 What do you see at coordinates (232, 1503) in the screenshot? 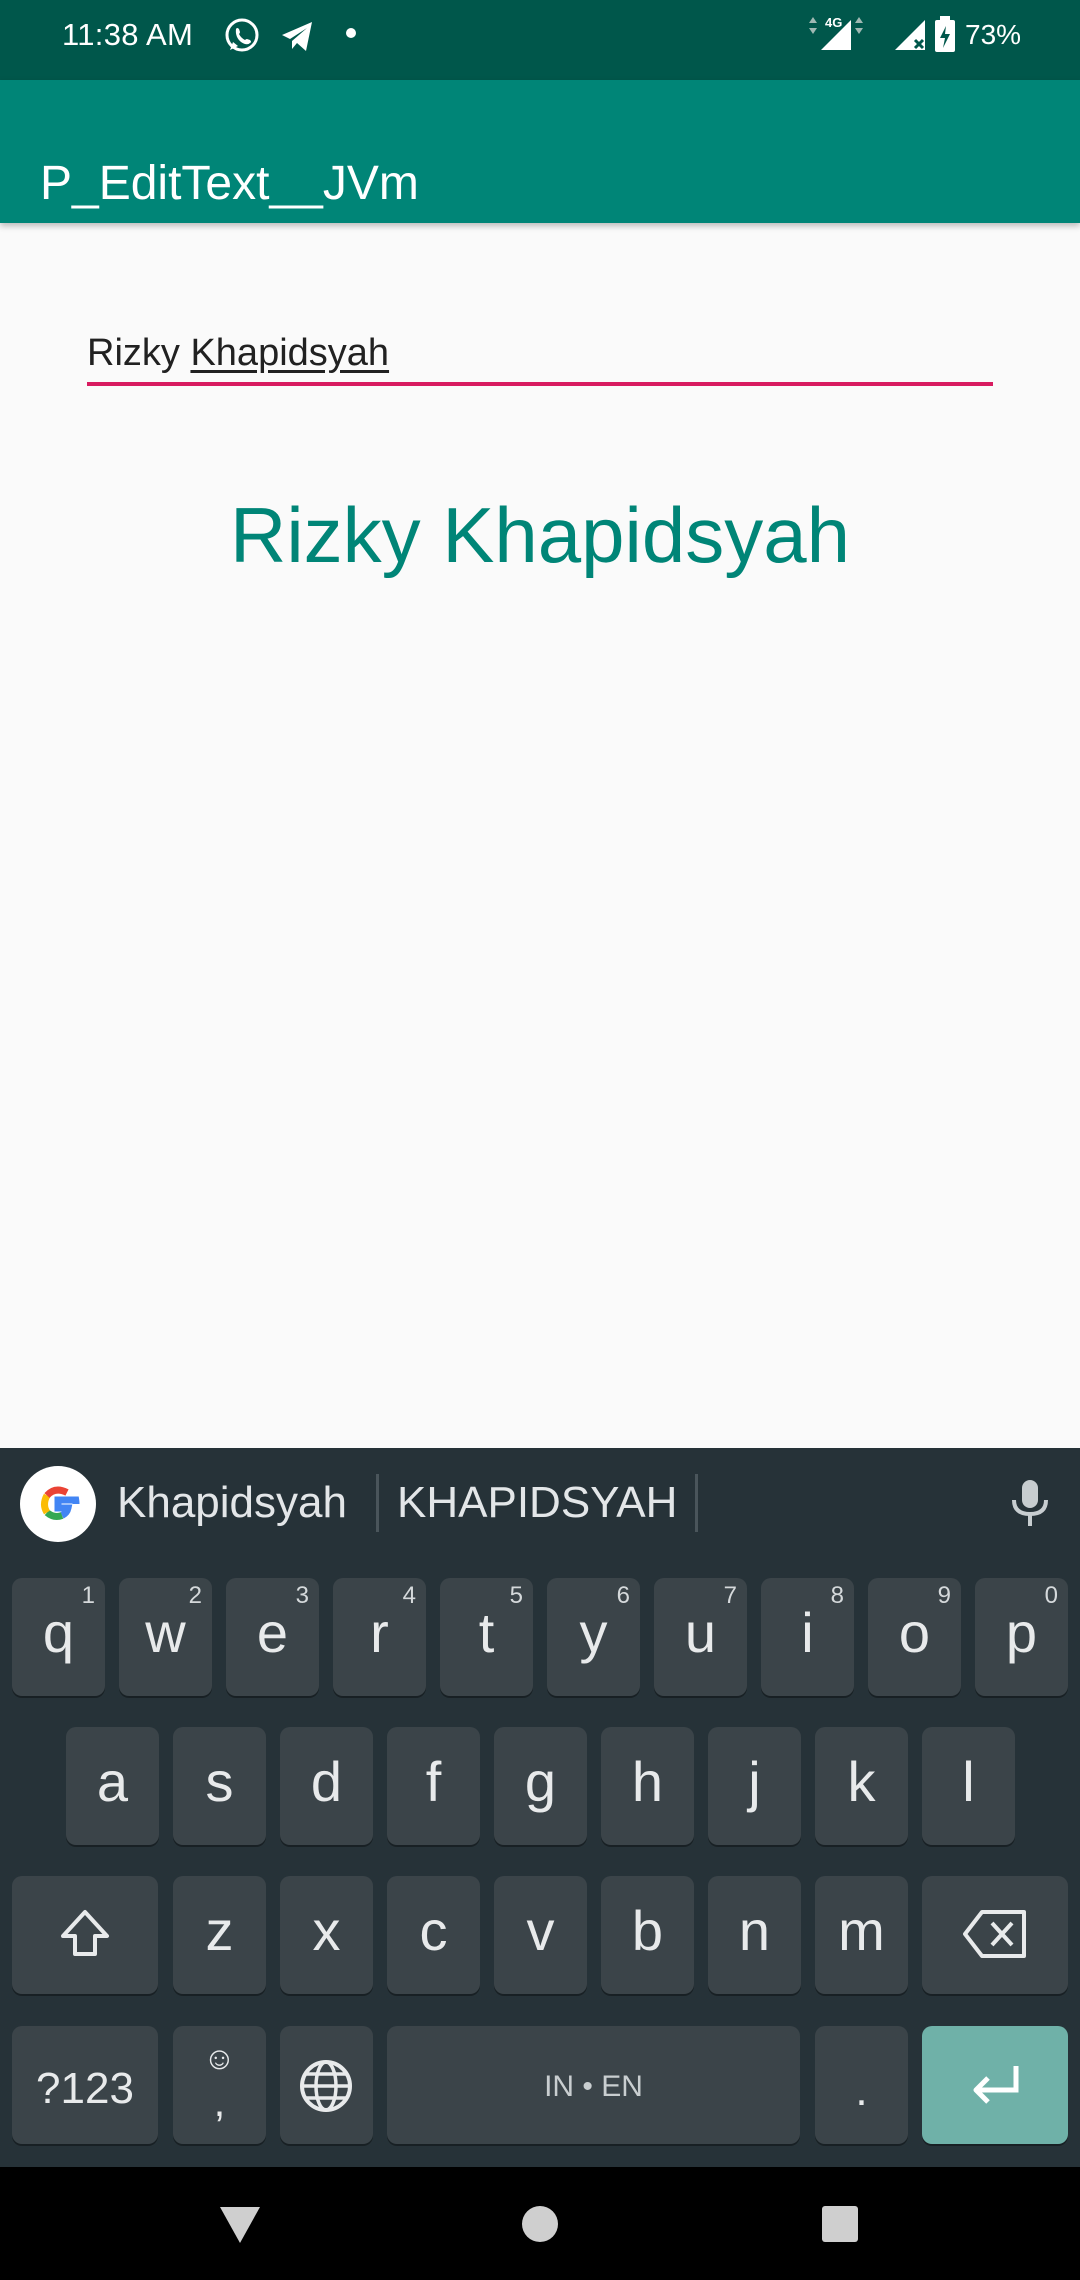
I see `suggestion-1: Khapidsyah` at bounding box center [232, 1503].